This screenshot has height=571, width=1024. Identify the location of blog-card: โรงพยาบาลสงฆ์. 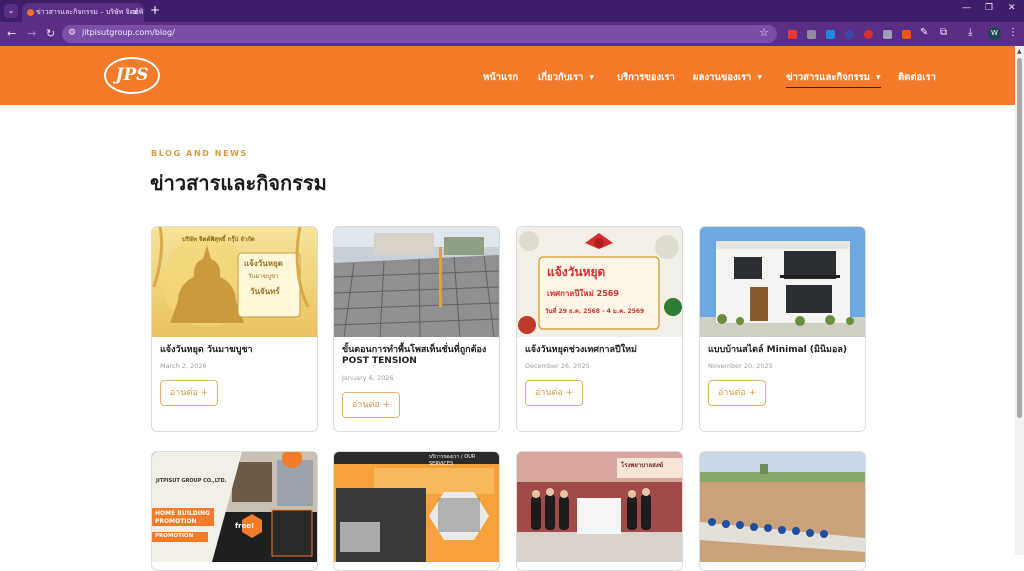
(599, 511).